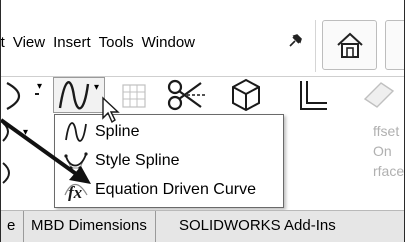 This screenshot has width=405, height=242. Describe the element at coordinates (296, 42) in the screenshot. I see `pin-icon` at that location.